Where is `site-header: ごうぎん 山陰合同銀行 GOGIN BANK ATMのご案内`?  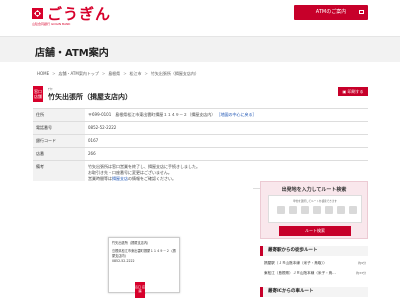 site-header: ごうぎん 山陰合同銀行 GOGIN BANK ATMのご案内 is located at coordinates (200, 15).